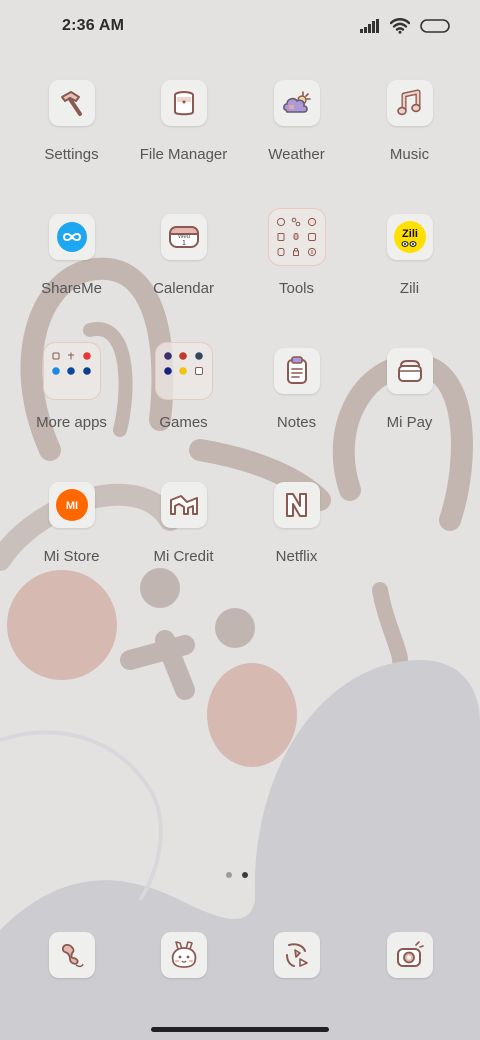 The image size is (480, 1040). I want to click on app-weather: Weather, so click(296, 135).